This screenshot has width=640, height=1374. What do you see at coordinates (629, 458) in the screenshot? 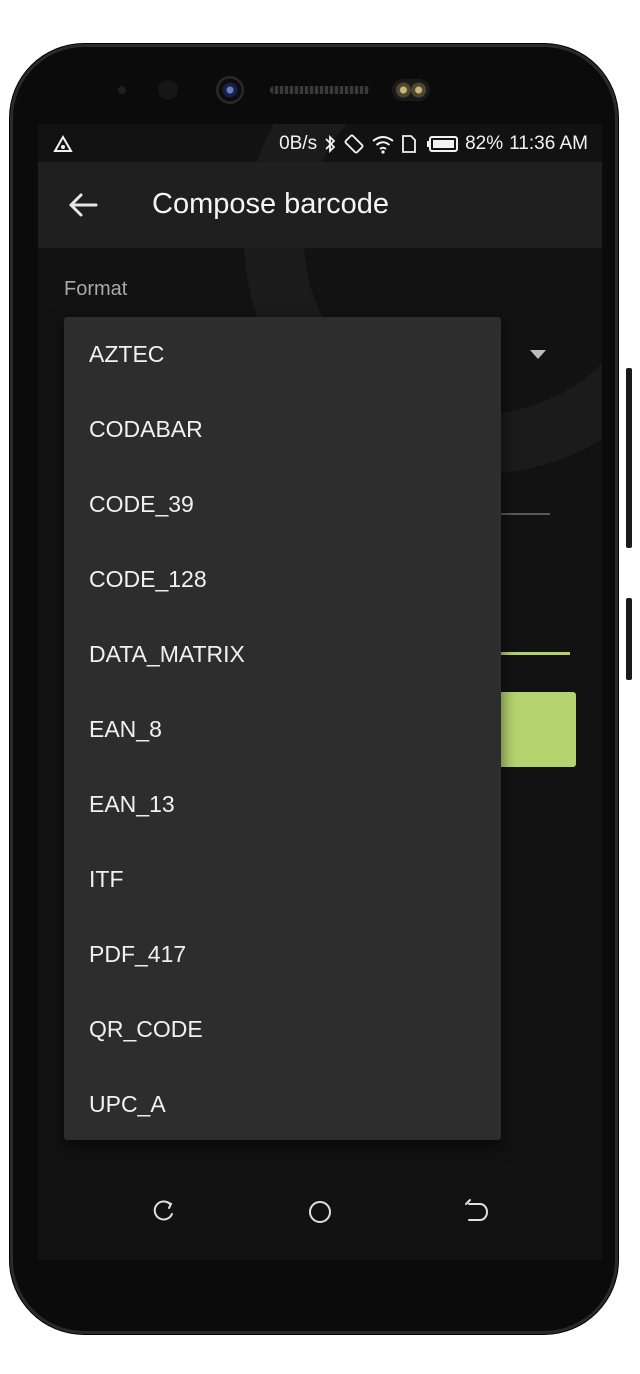
I see `volume-button` at bounding box center [629, 458].